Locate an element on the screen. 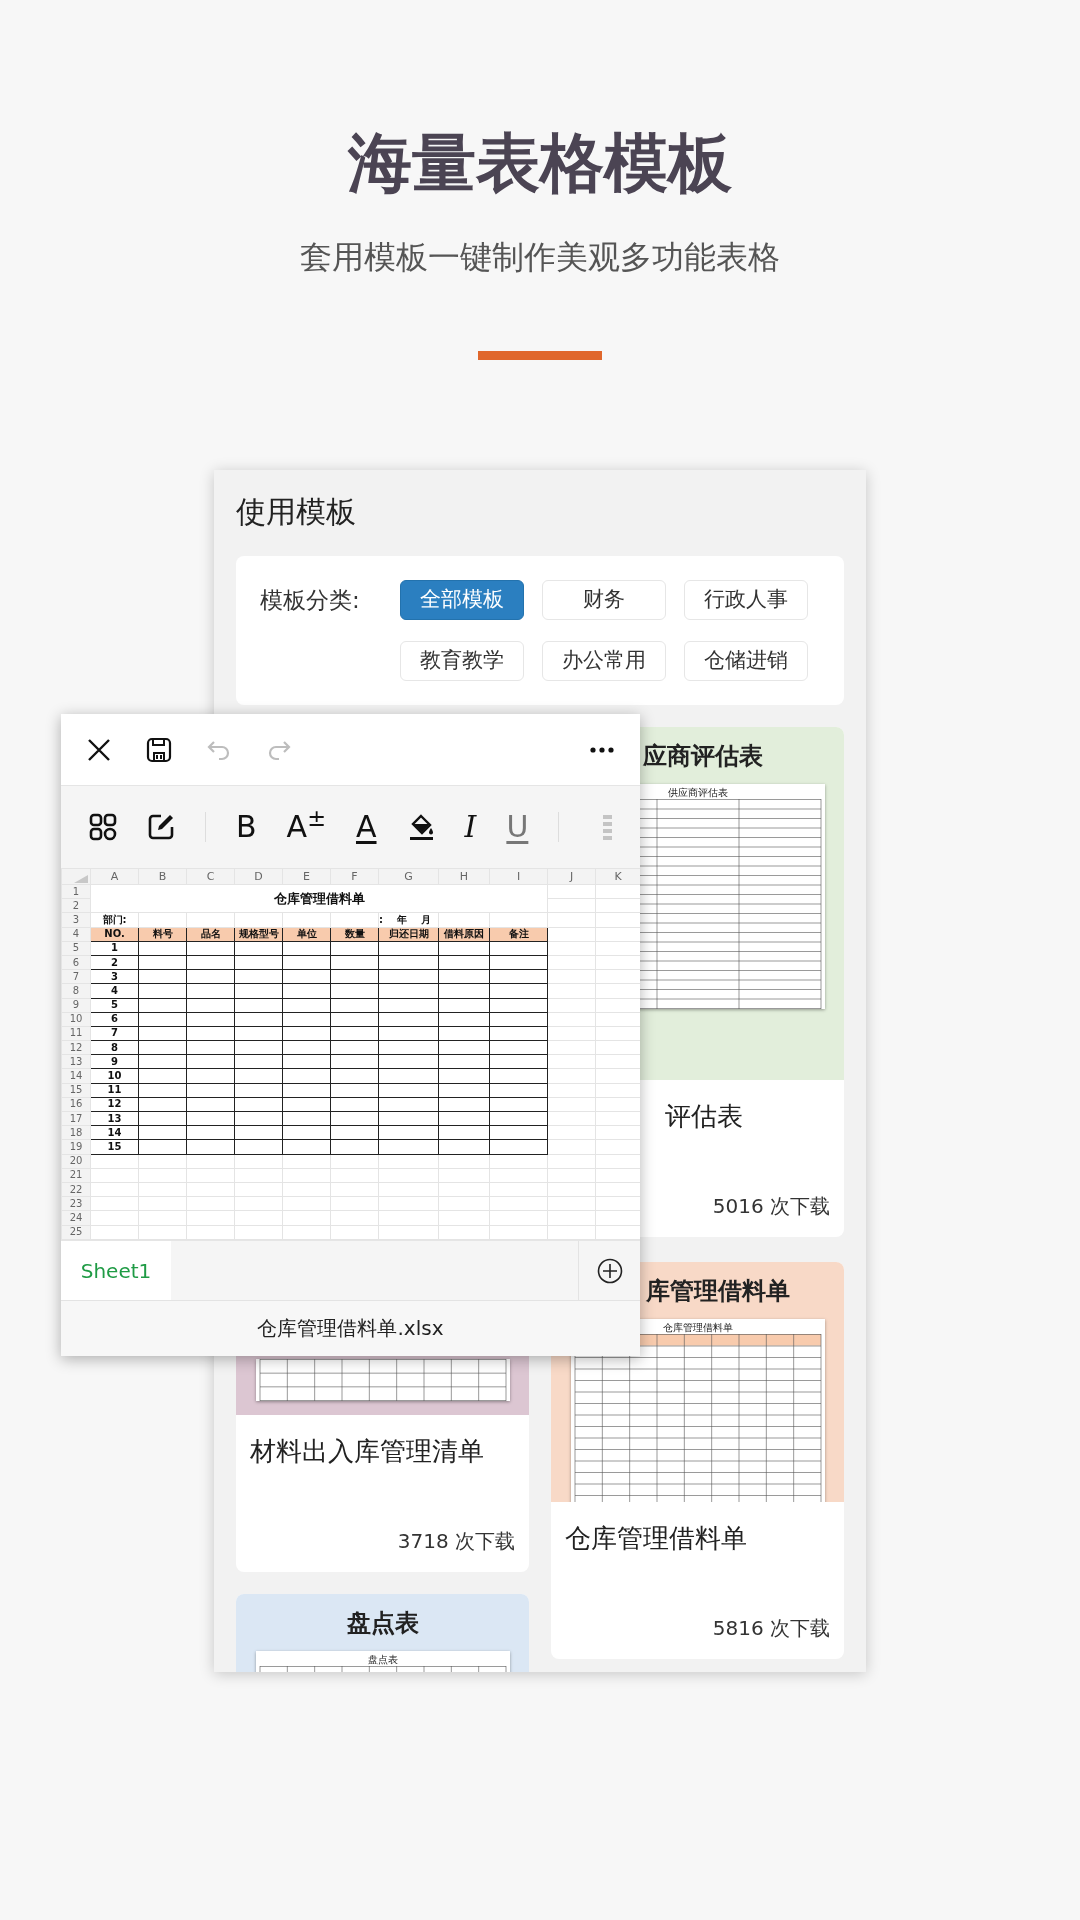 Image resolution: width=1080 pixels, height=1920 pixels. item-number: 5 is located at coordinates (114, 1005).